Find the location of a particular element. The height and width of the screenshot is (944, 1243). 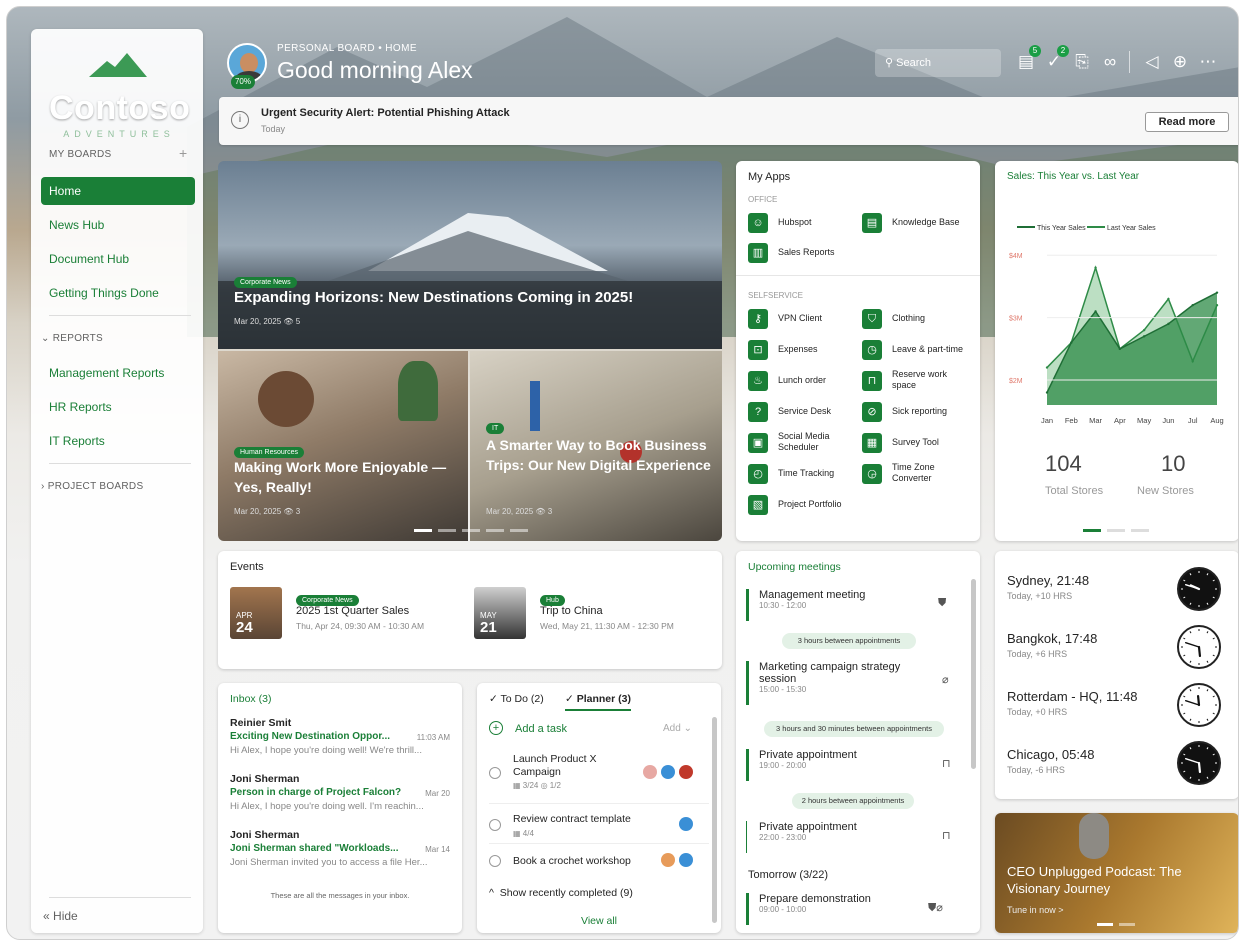

more-icon: ⋯ is located at coordinates (1208, 62).